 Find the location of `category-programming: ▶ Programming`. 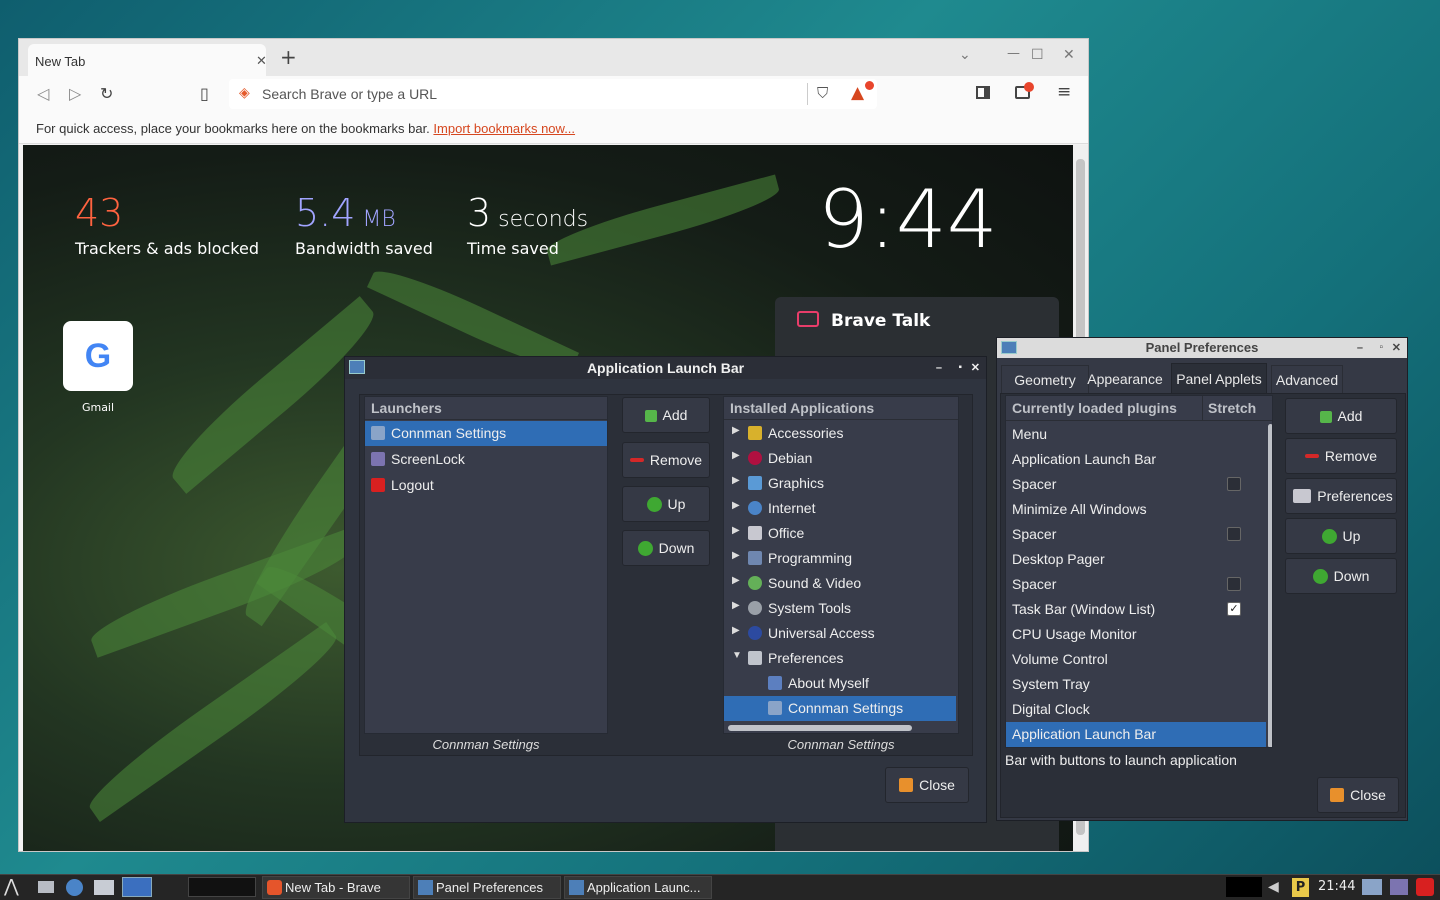

category-programming: ▶ Programming is located at coordinates (835, 558).